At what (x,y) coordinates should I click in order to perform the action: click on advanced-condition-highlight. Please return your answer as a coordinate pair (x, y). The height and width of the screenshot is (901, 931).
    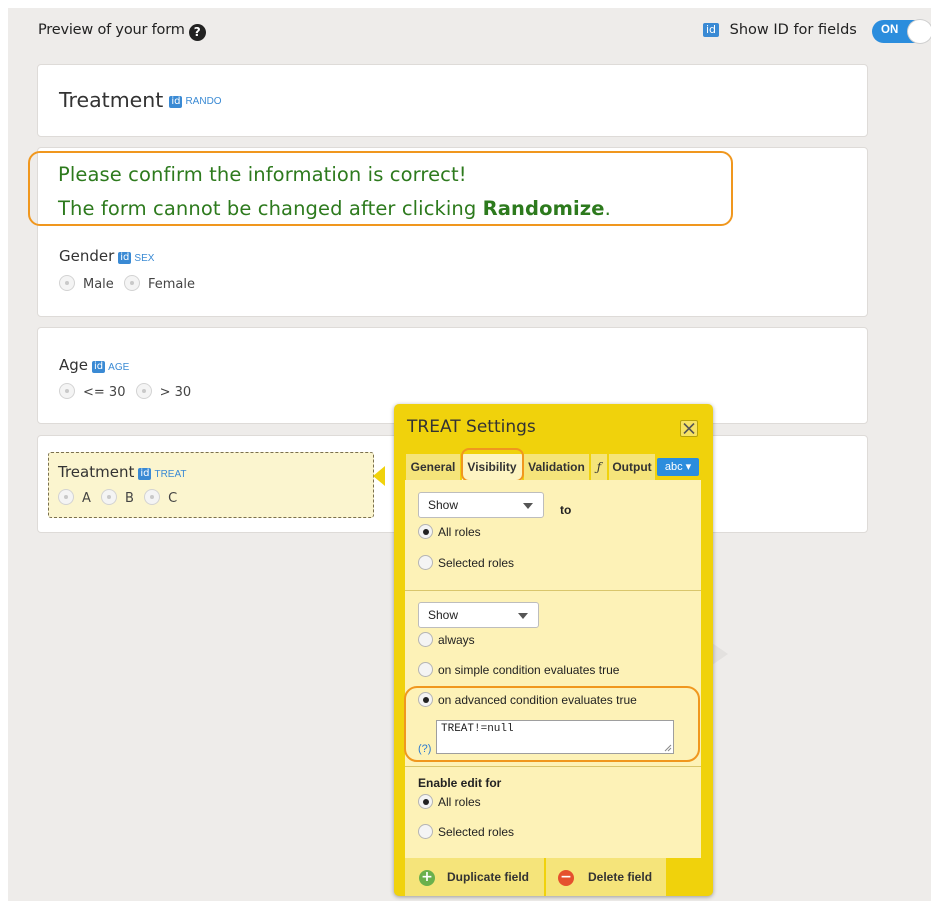
    Looking at the image, I should click on (552, 724).